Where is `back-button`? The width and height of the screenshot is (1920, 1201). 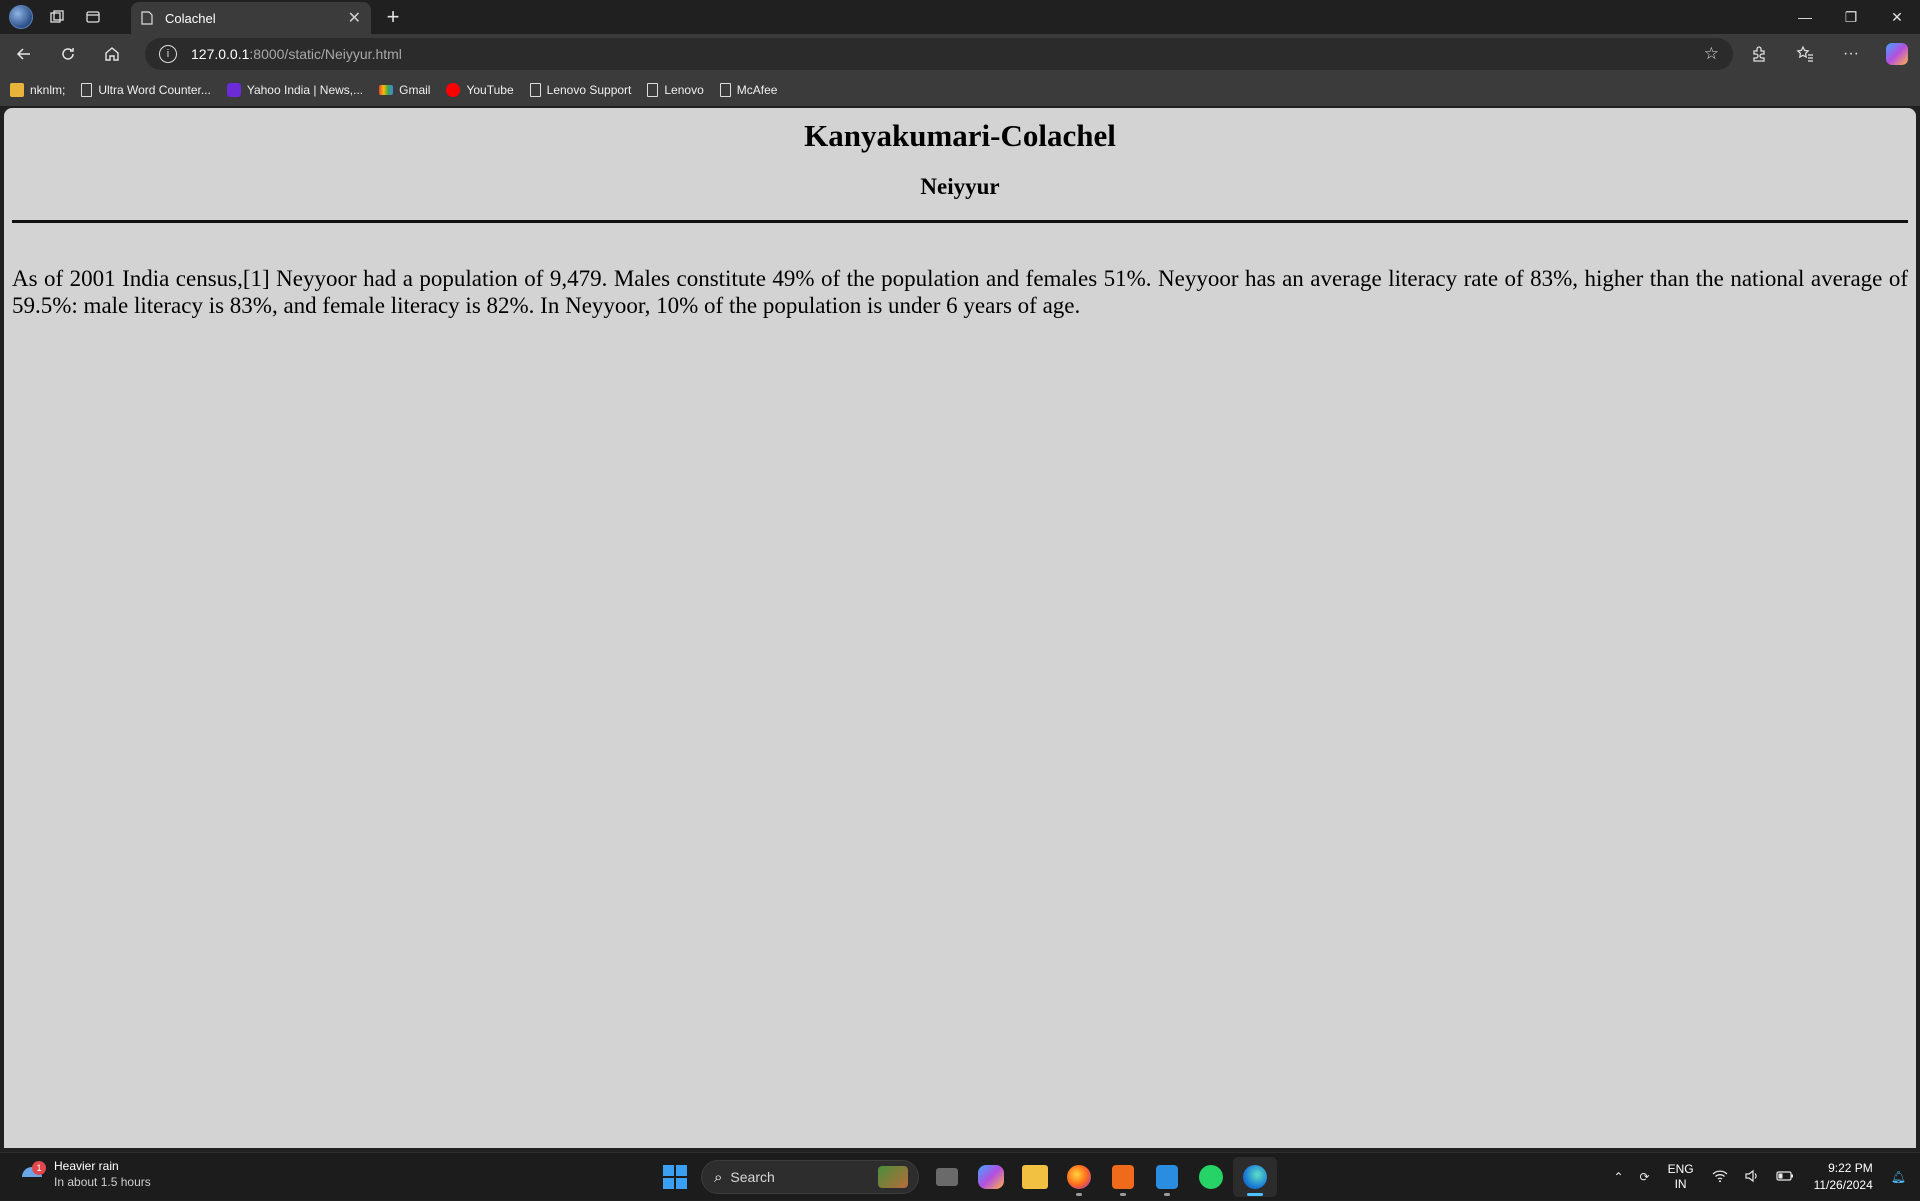
back-button is located at coordinates (24, 54).